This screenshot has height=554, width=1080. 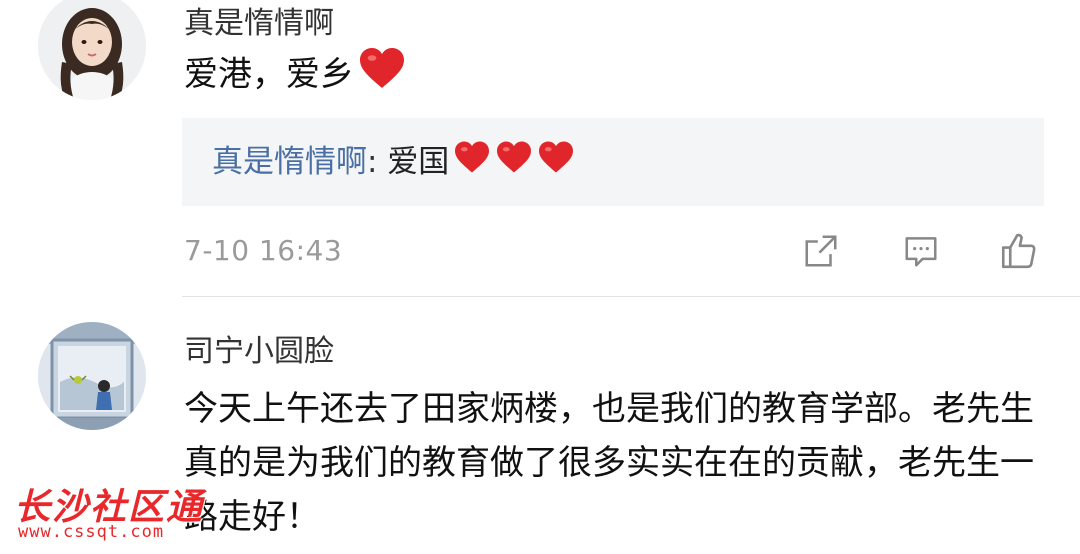 I want to click on reply-box: 真是惰情啊: 爱国, so click(x=613, y=162).